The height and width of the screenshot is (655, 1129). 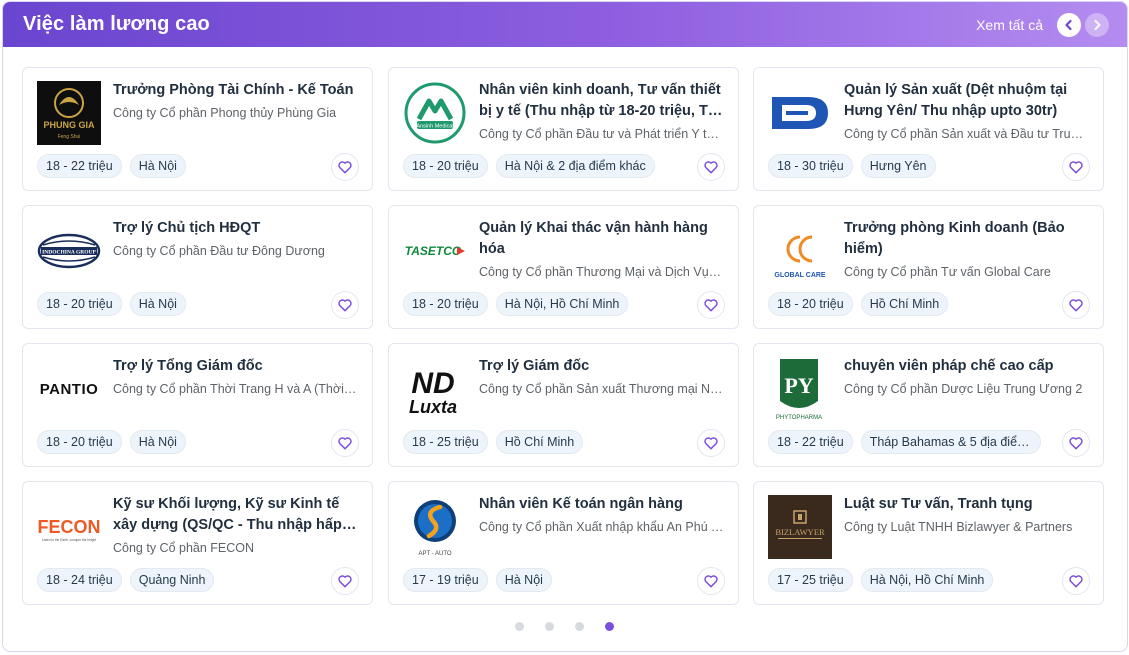 I want to click on location-tag: Hà Nội, Hồ Chí Minh, so click(x=927, y=580).